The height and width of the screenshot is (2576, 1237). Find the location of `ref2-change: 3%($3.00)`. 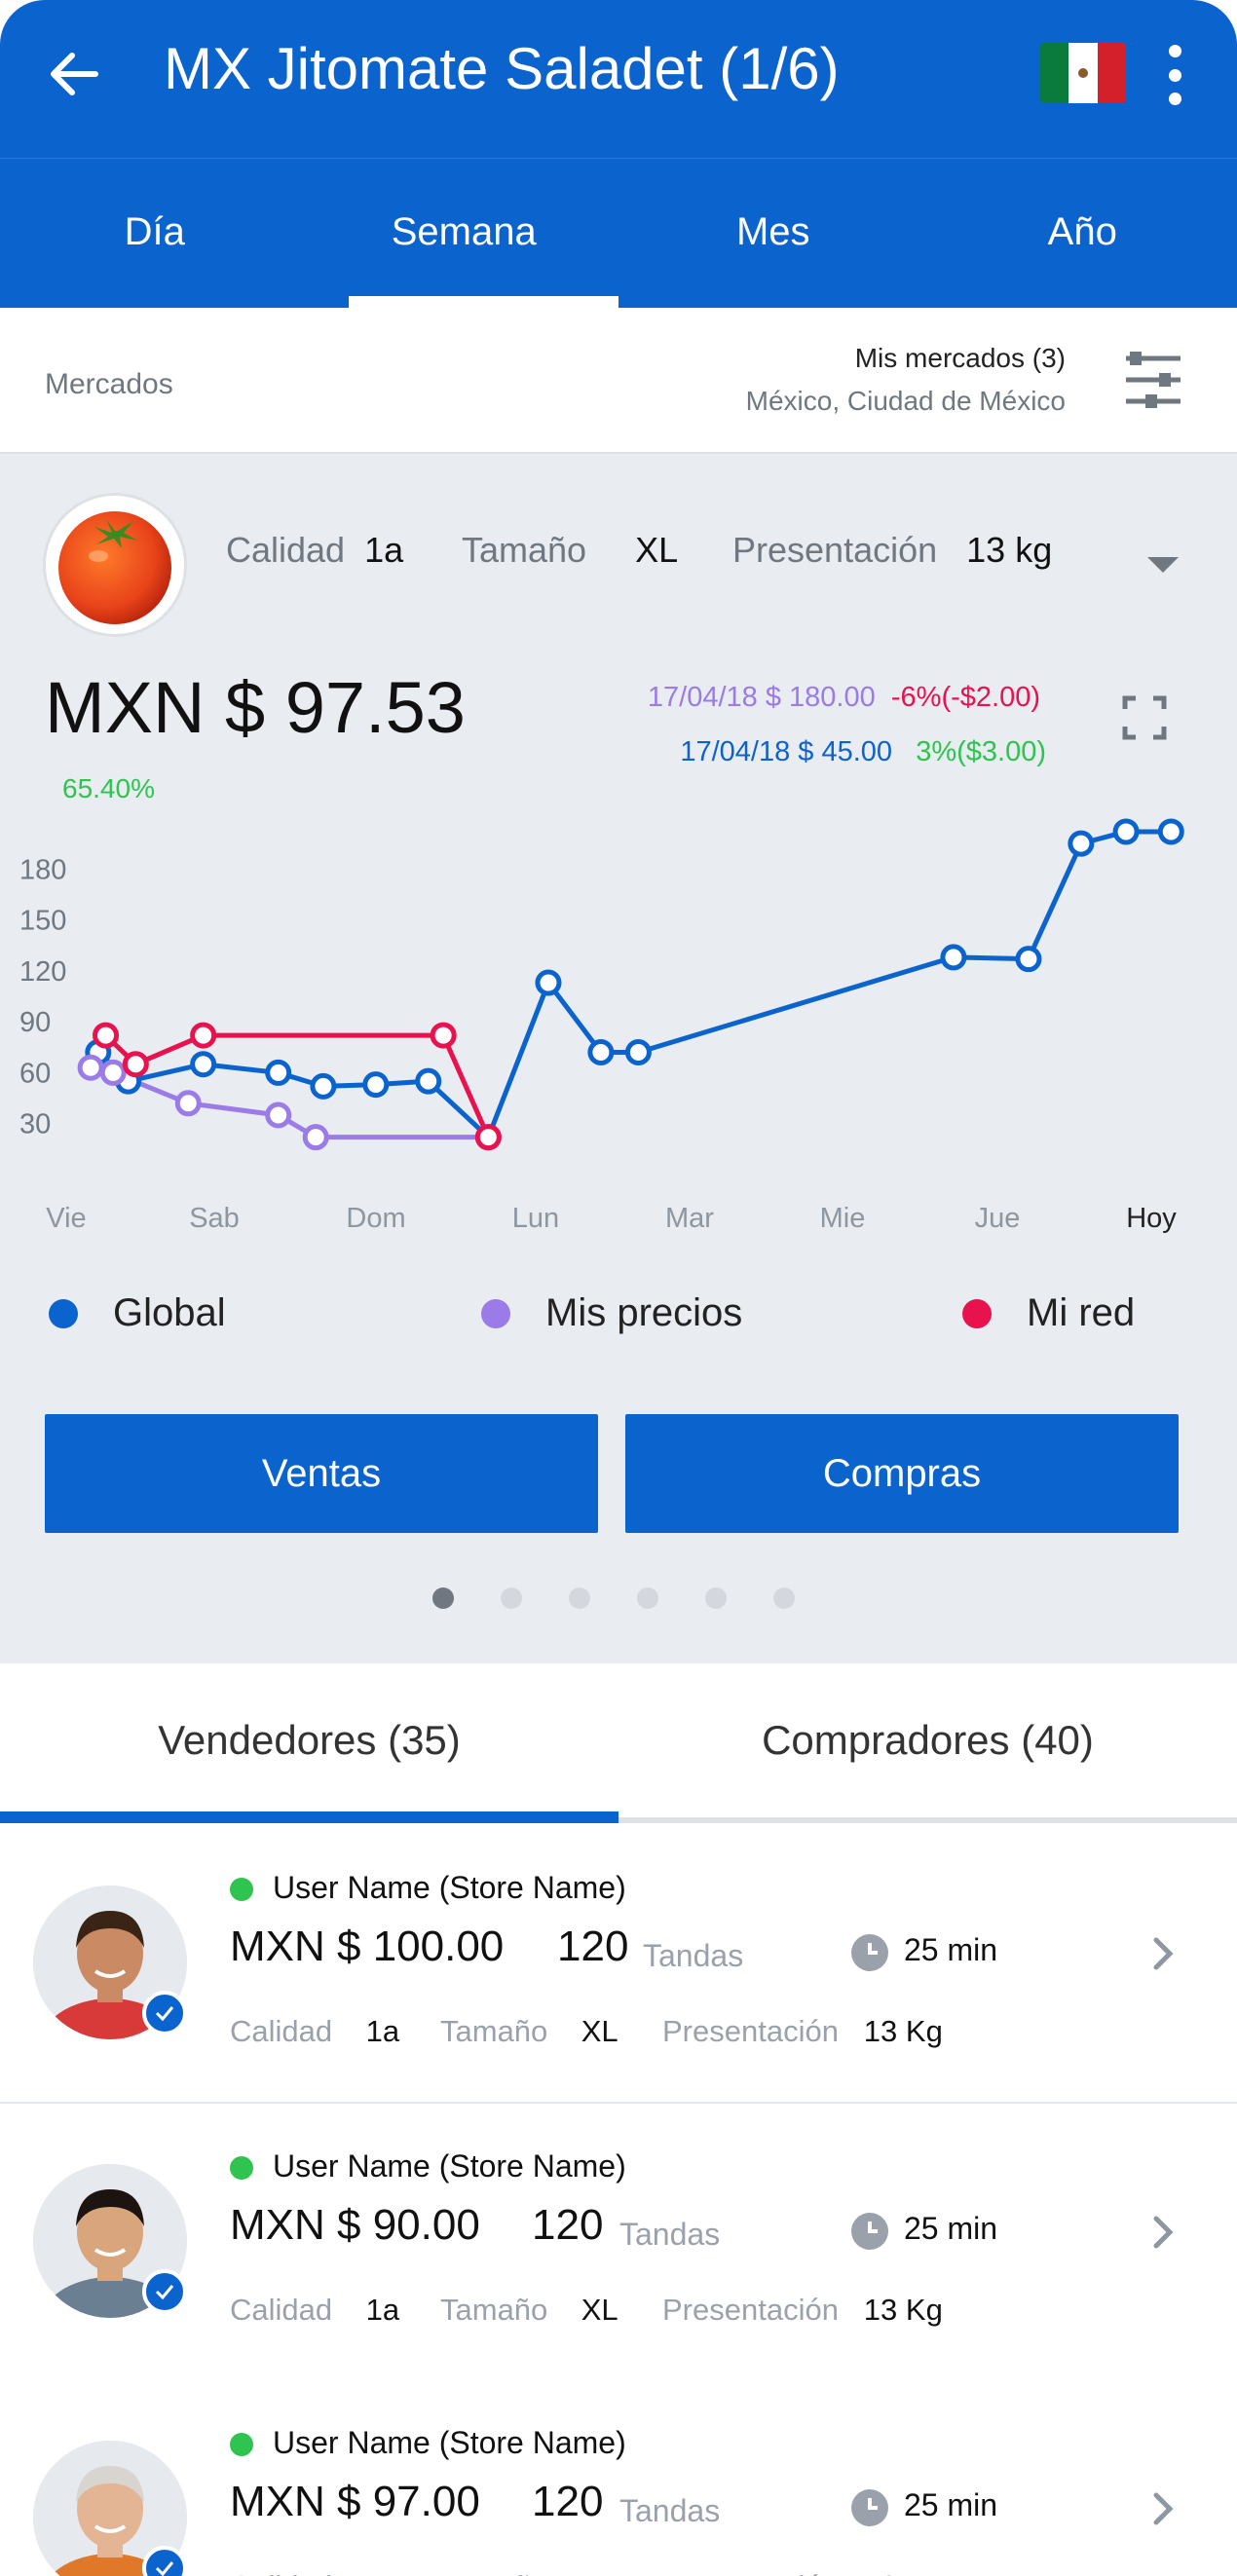

ref2-change: 3%($3.00) is located at coordinates (981, 751).